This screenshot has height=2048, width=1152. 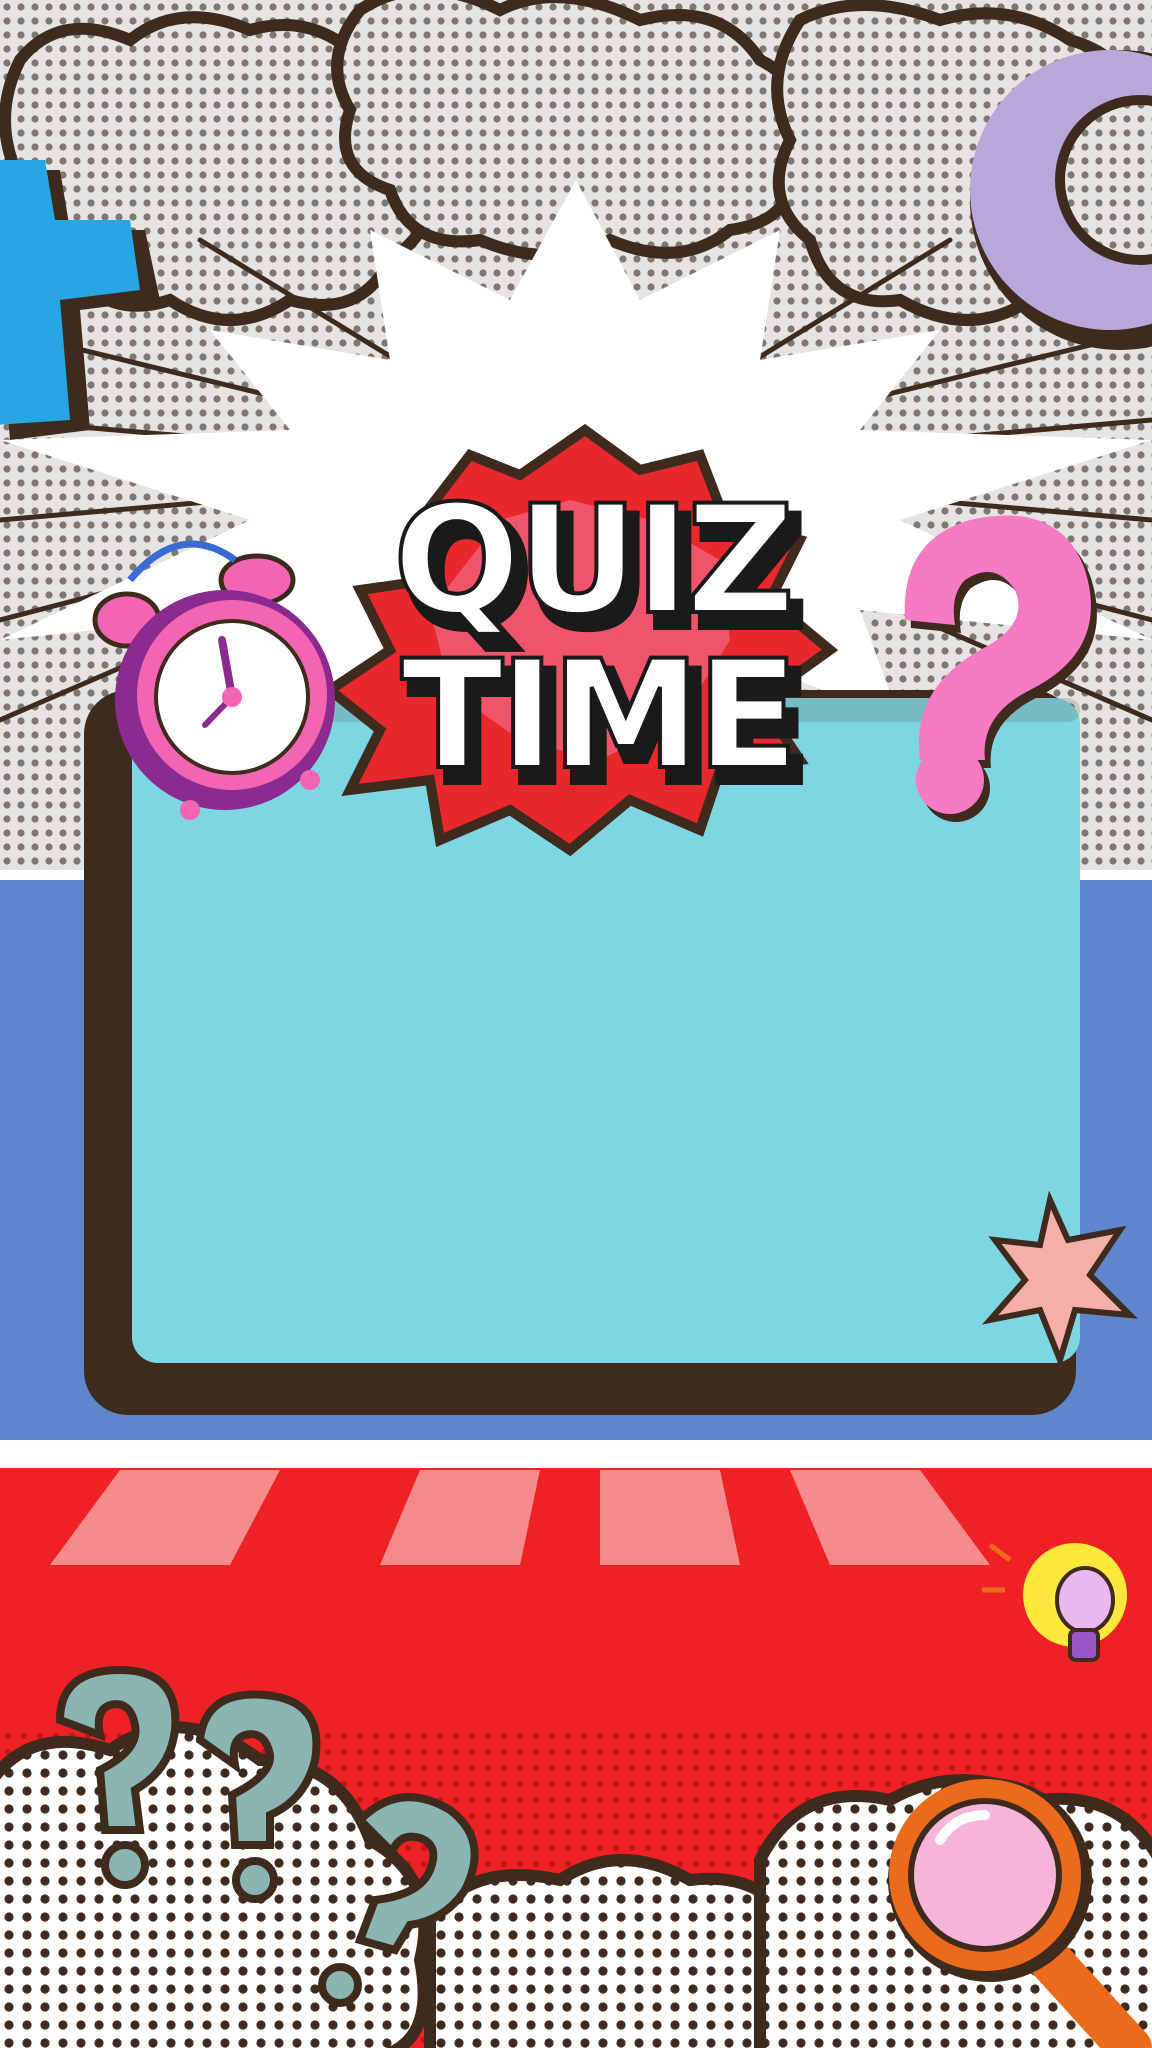 What do you see at coordinates (598, 716) in the screenshot?
I see `title-line-2: TIME` at bounding box center [598, 716].